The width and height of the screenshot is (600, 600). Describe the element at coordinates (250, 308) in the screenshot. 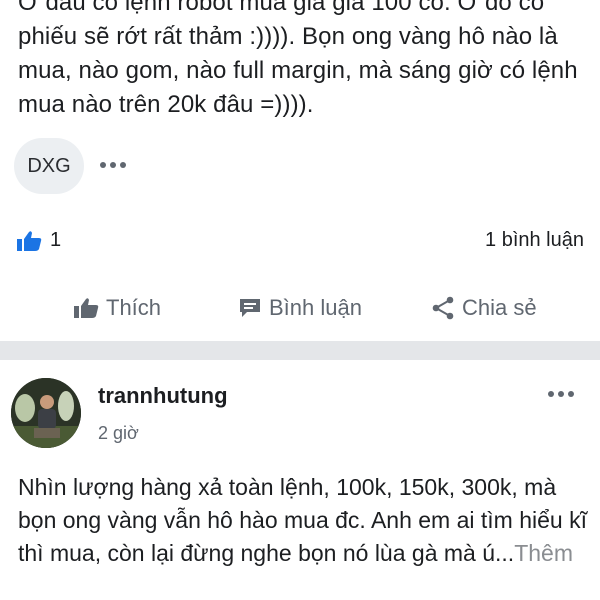

I see `comment-bubble-icon` at that location.